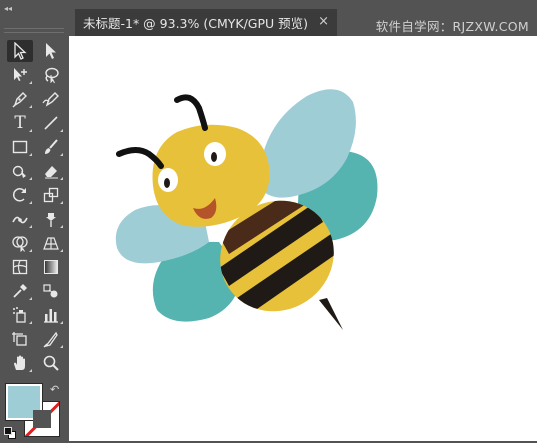 This screenshot has height=443, width=537. Describe the element at coordinates (331, 314) in the screenshot. I see `bee-stinger` at that location.